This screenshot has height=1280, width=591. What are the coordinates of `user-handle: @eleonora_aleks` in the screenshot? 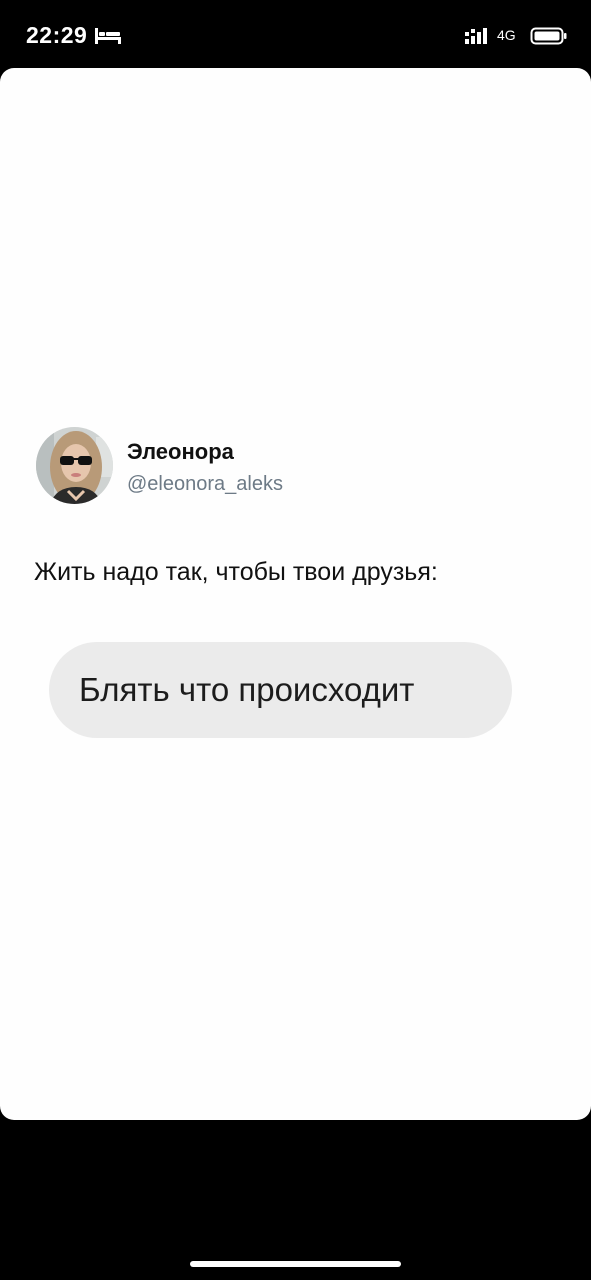 It's located at (205, 484).